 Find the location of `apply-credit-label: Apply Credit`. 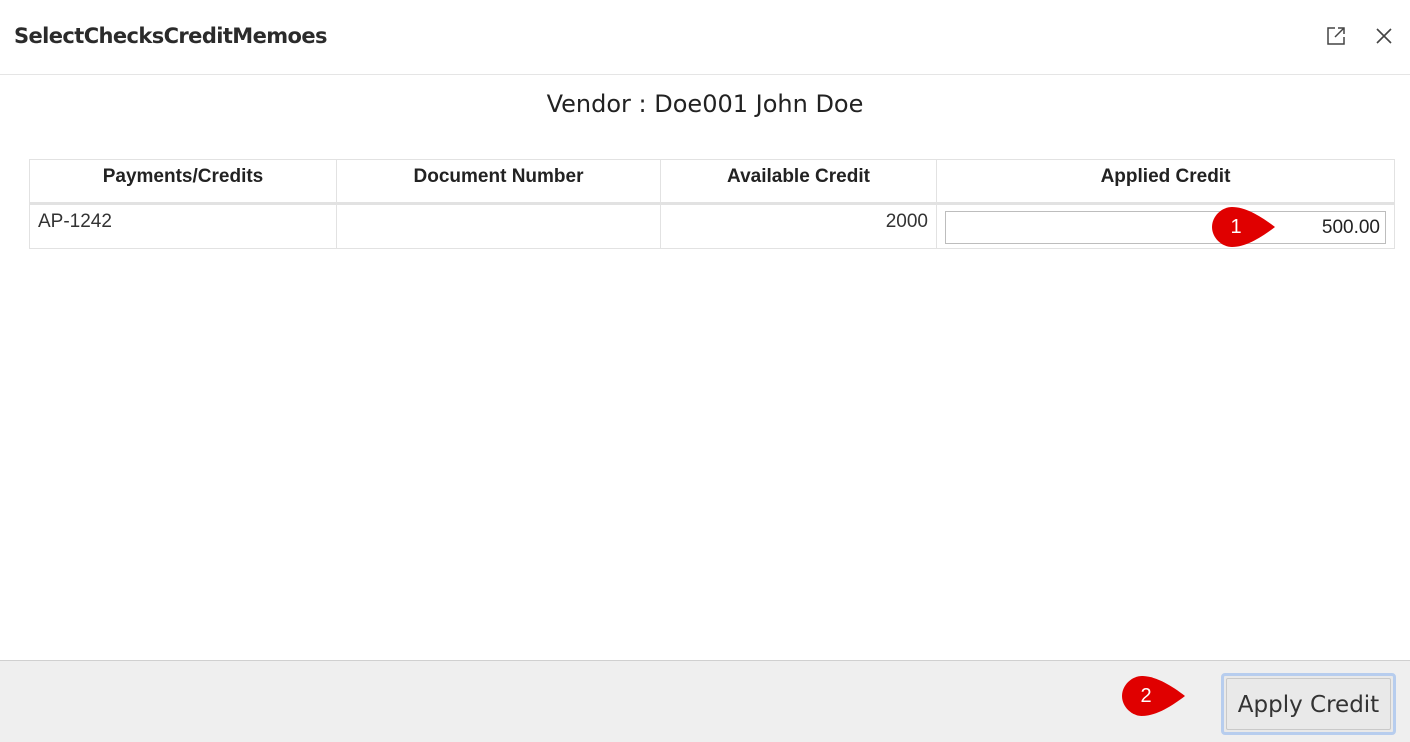

apply-credit-label: Apply Credit is located at coordinates (1308, 704).